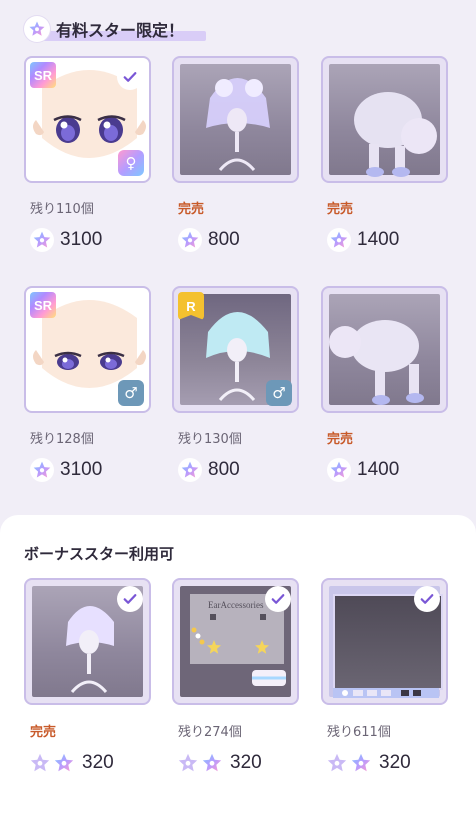 The width and height of the screenshot is (476, 815). I want to click on item-card-outfit, so click(384, 119).